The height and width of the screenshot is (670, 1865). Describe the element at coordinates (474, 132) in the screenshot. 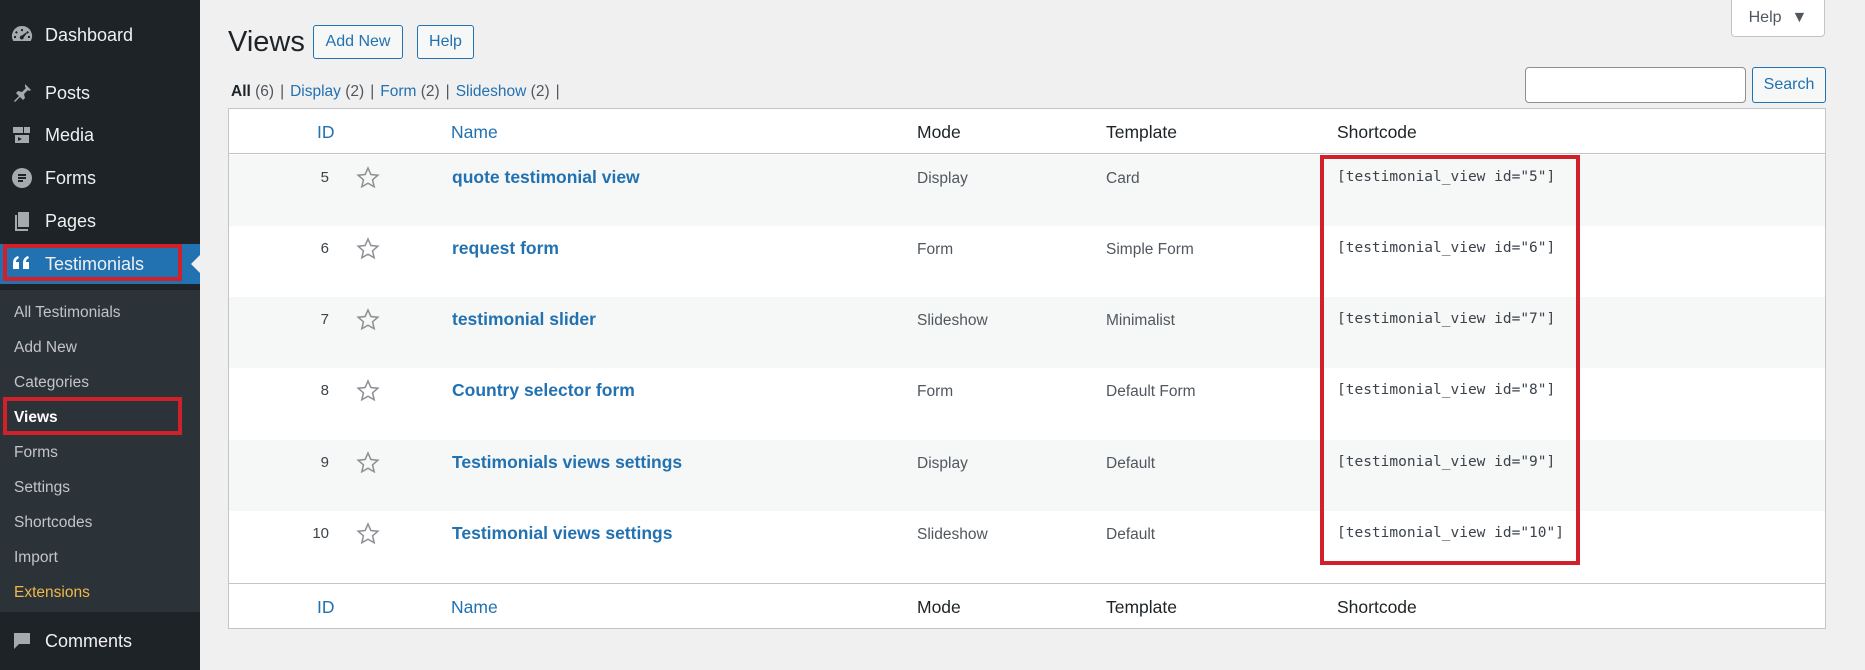

I see `column-name: Name` at that location.